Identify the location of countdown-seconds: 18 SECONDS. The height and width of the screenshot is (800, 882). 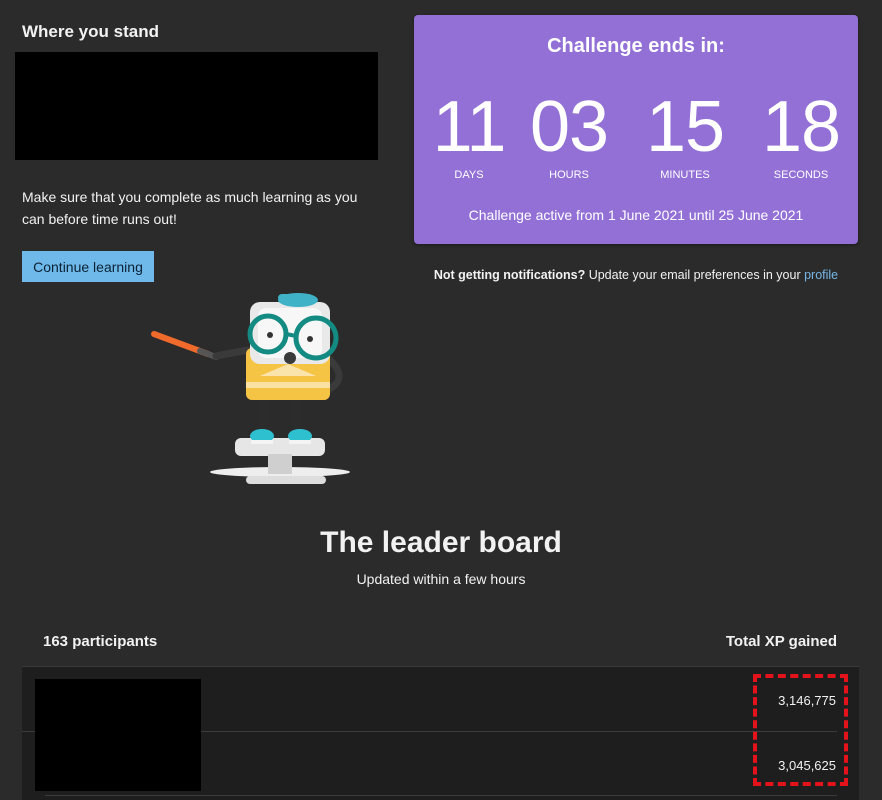
(801, 134).